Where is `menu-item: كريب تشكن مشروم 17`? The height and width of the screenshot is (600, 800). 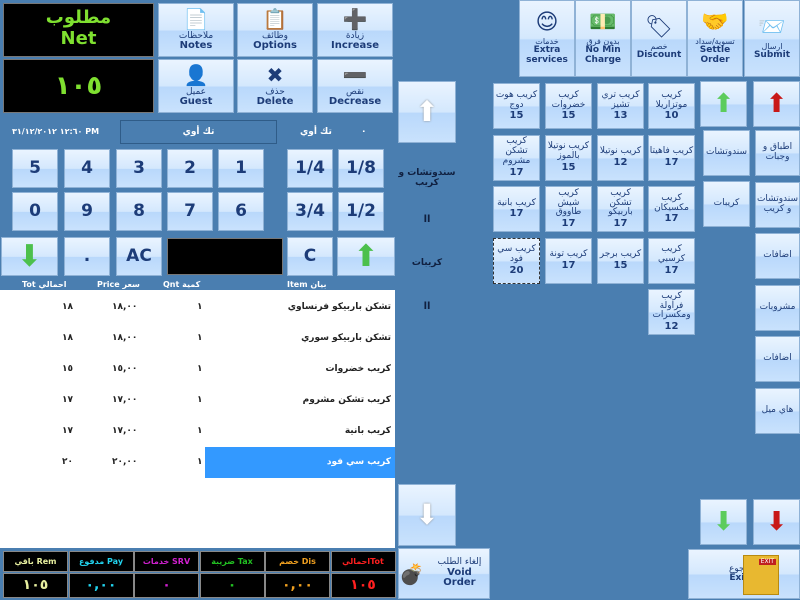
menu-item: كريب تشكن مشروم 17 is located at coordinates (516, 157).